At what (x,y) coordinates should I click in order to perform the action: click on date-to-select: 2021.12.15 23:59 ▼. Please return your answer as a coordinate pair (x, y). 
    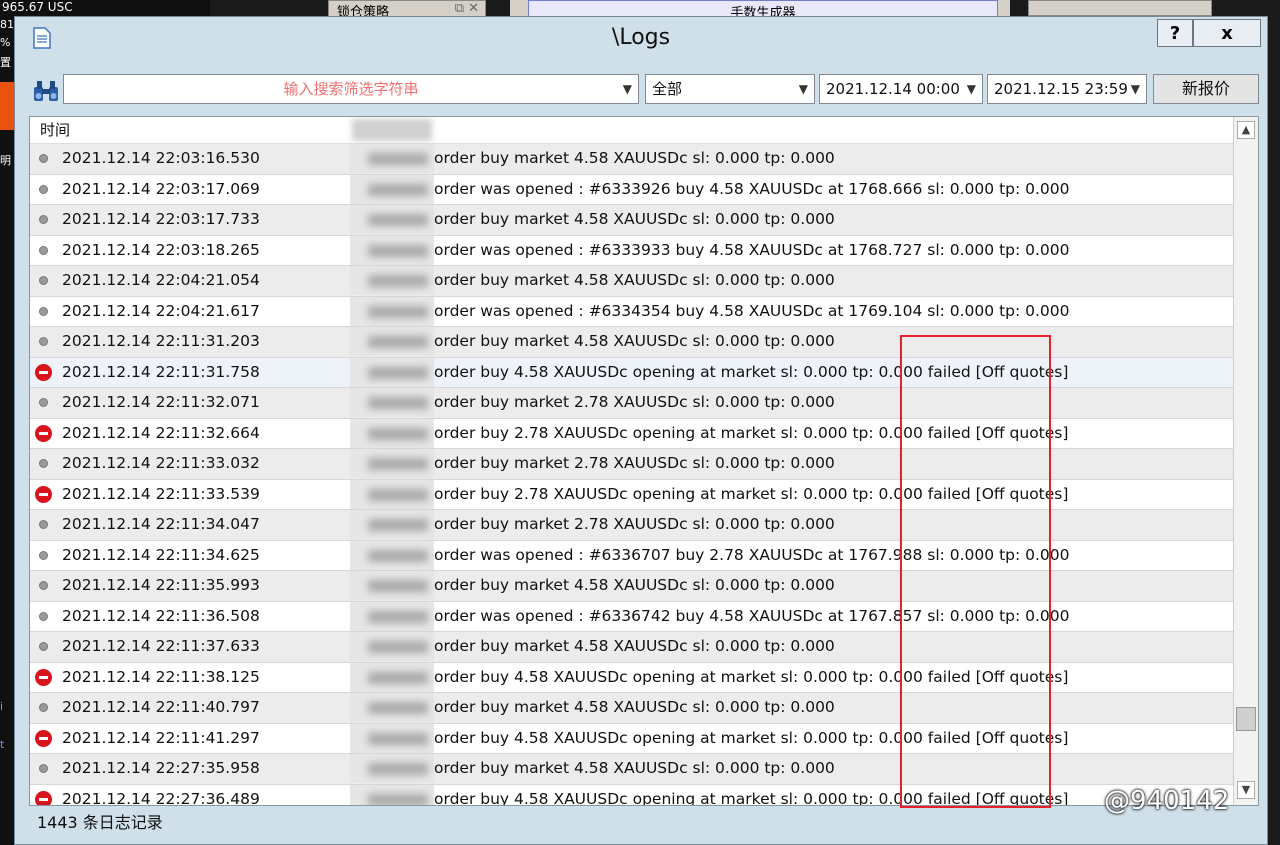
    Looking at the image, I should click on (1067, 89).